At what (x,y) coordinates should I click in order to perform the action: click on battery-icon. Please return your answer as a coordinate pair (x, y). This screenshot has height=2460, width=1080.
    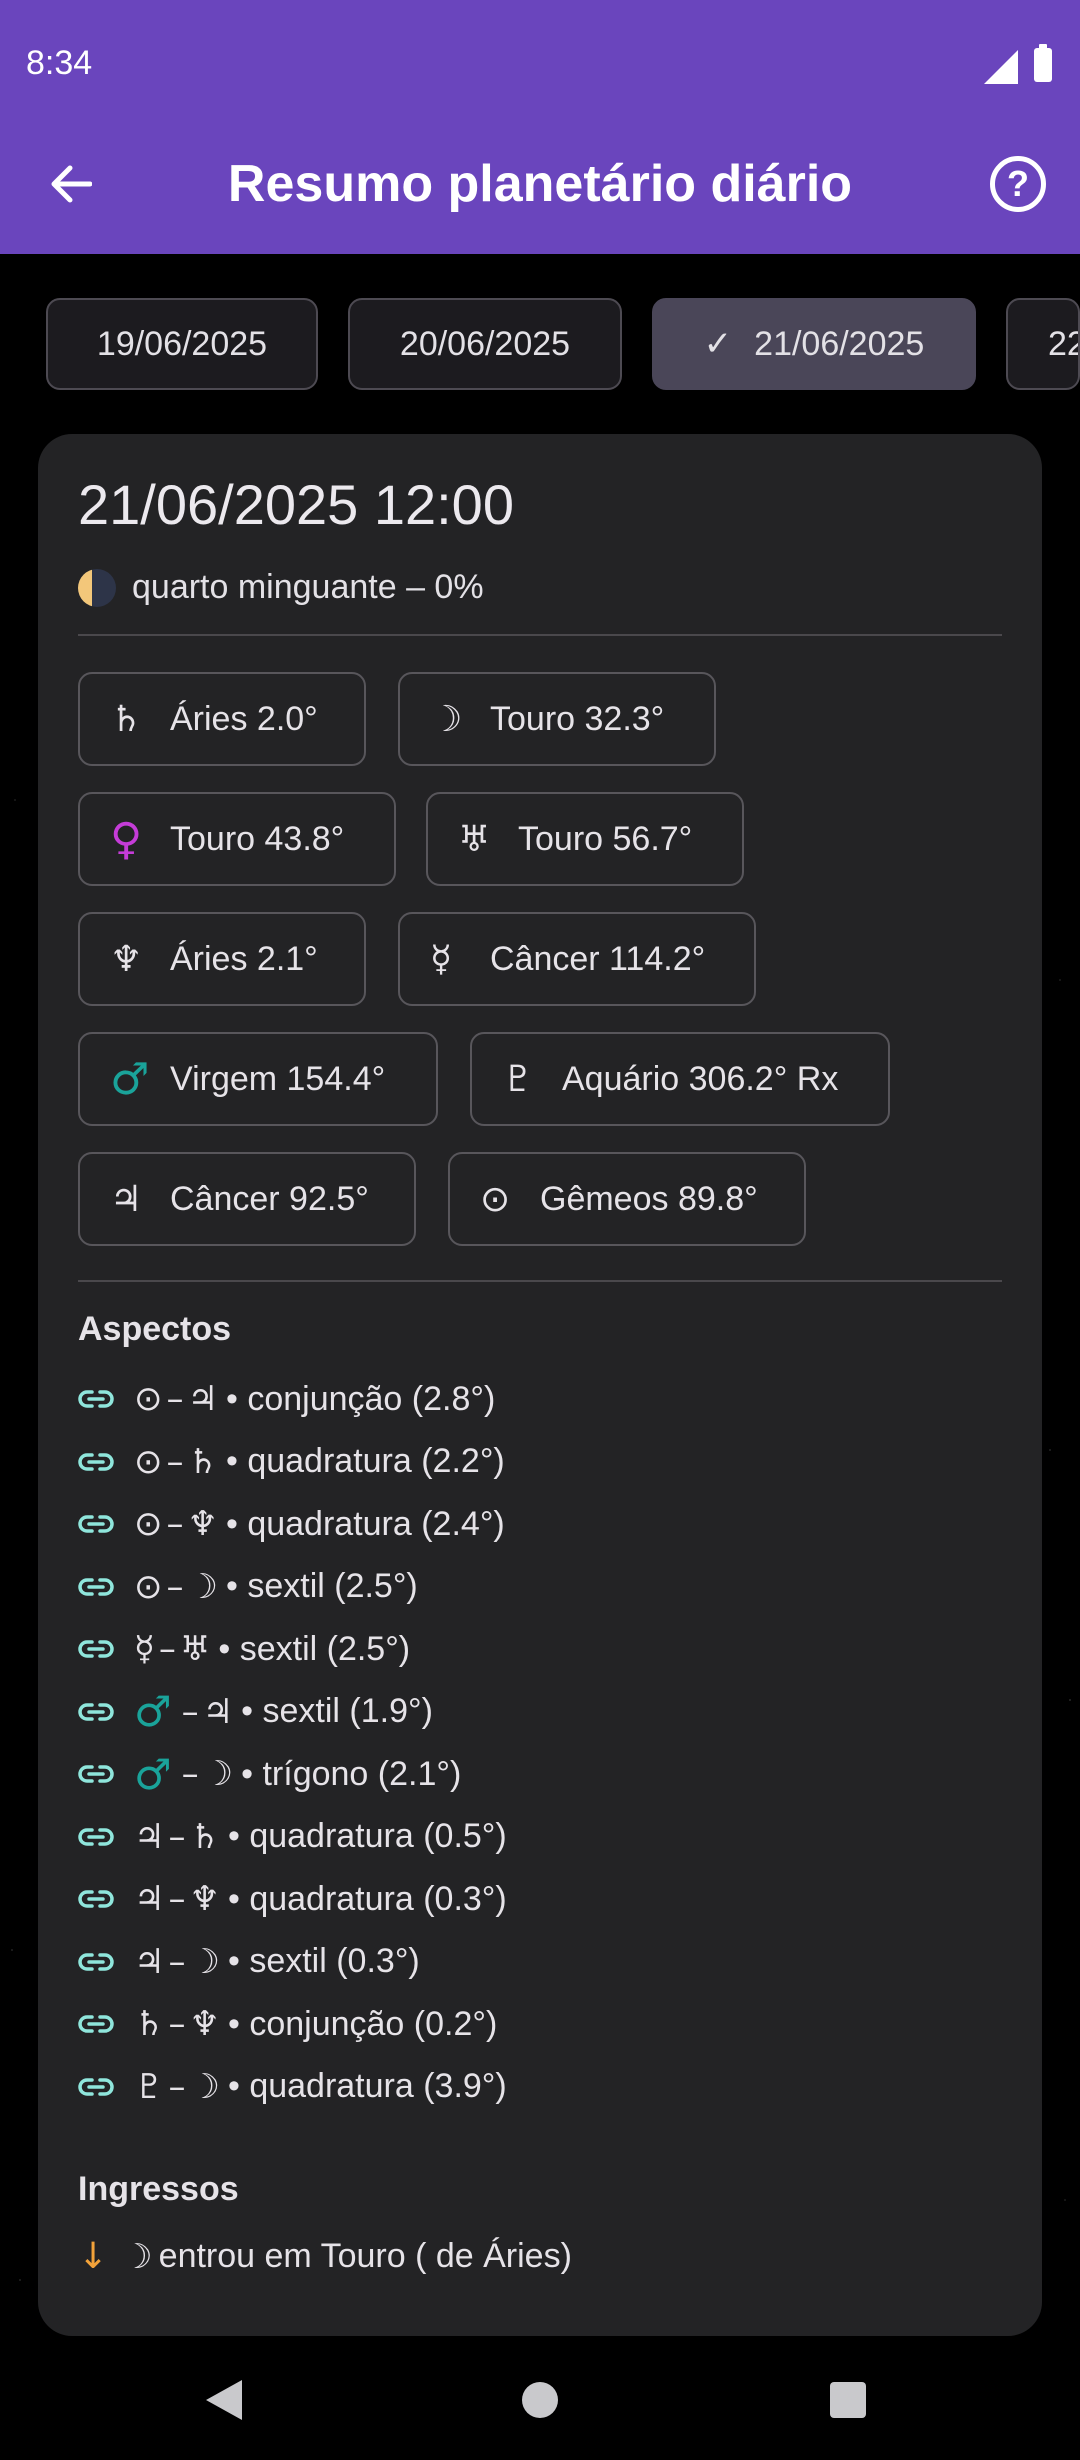
    Looking at the image, I should click on (1043, 63).